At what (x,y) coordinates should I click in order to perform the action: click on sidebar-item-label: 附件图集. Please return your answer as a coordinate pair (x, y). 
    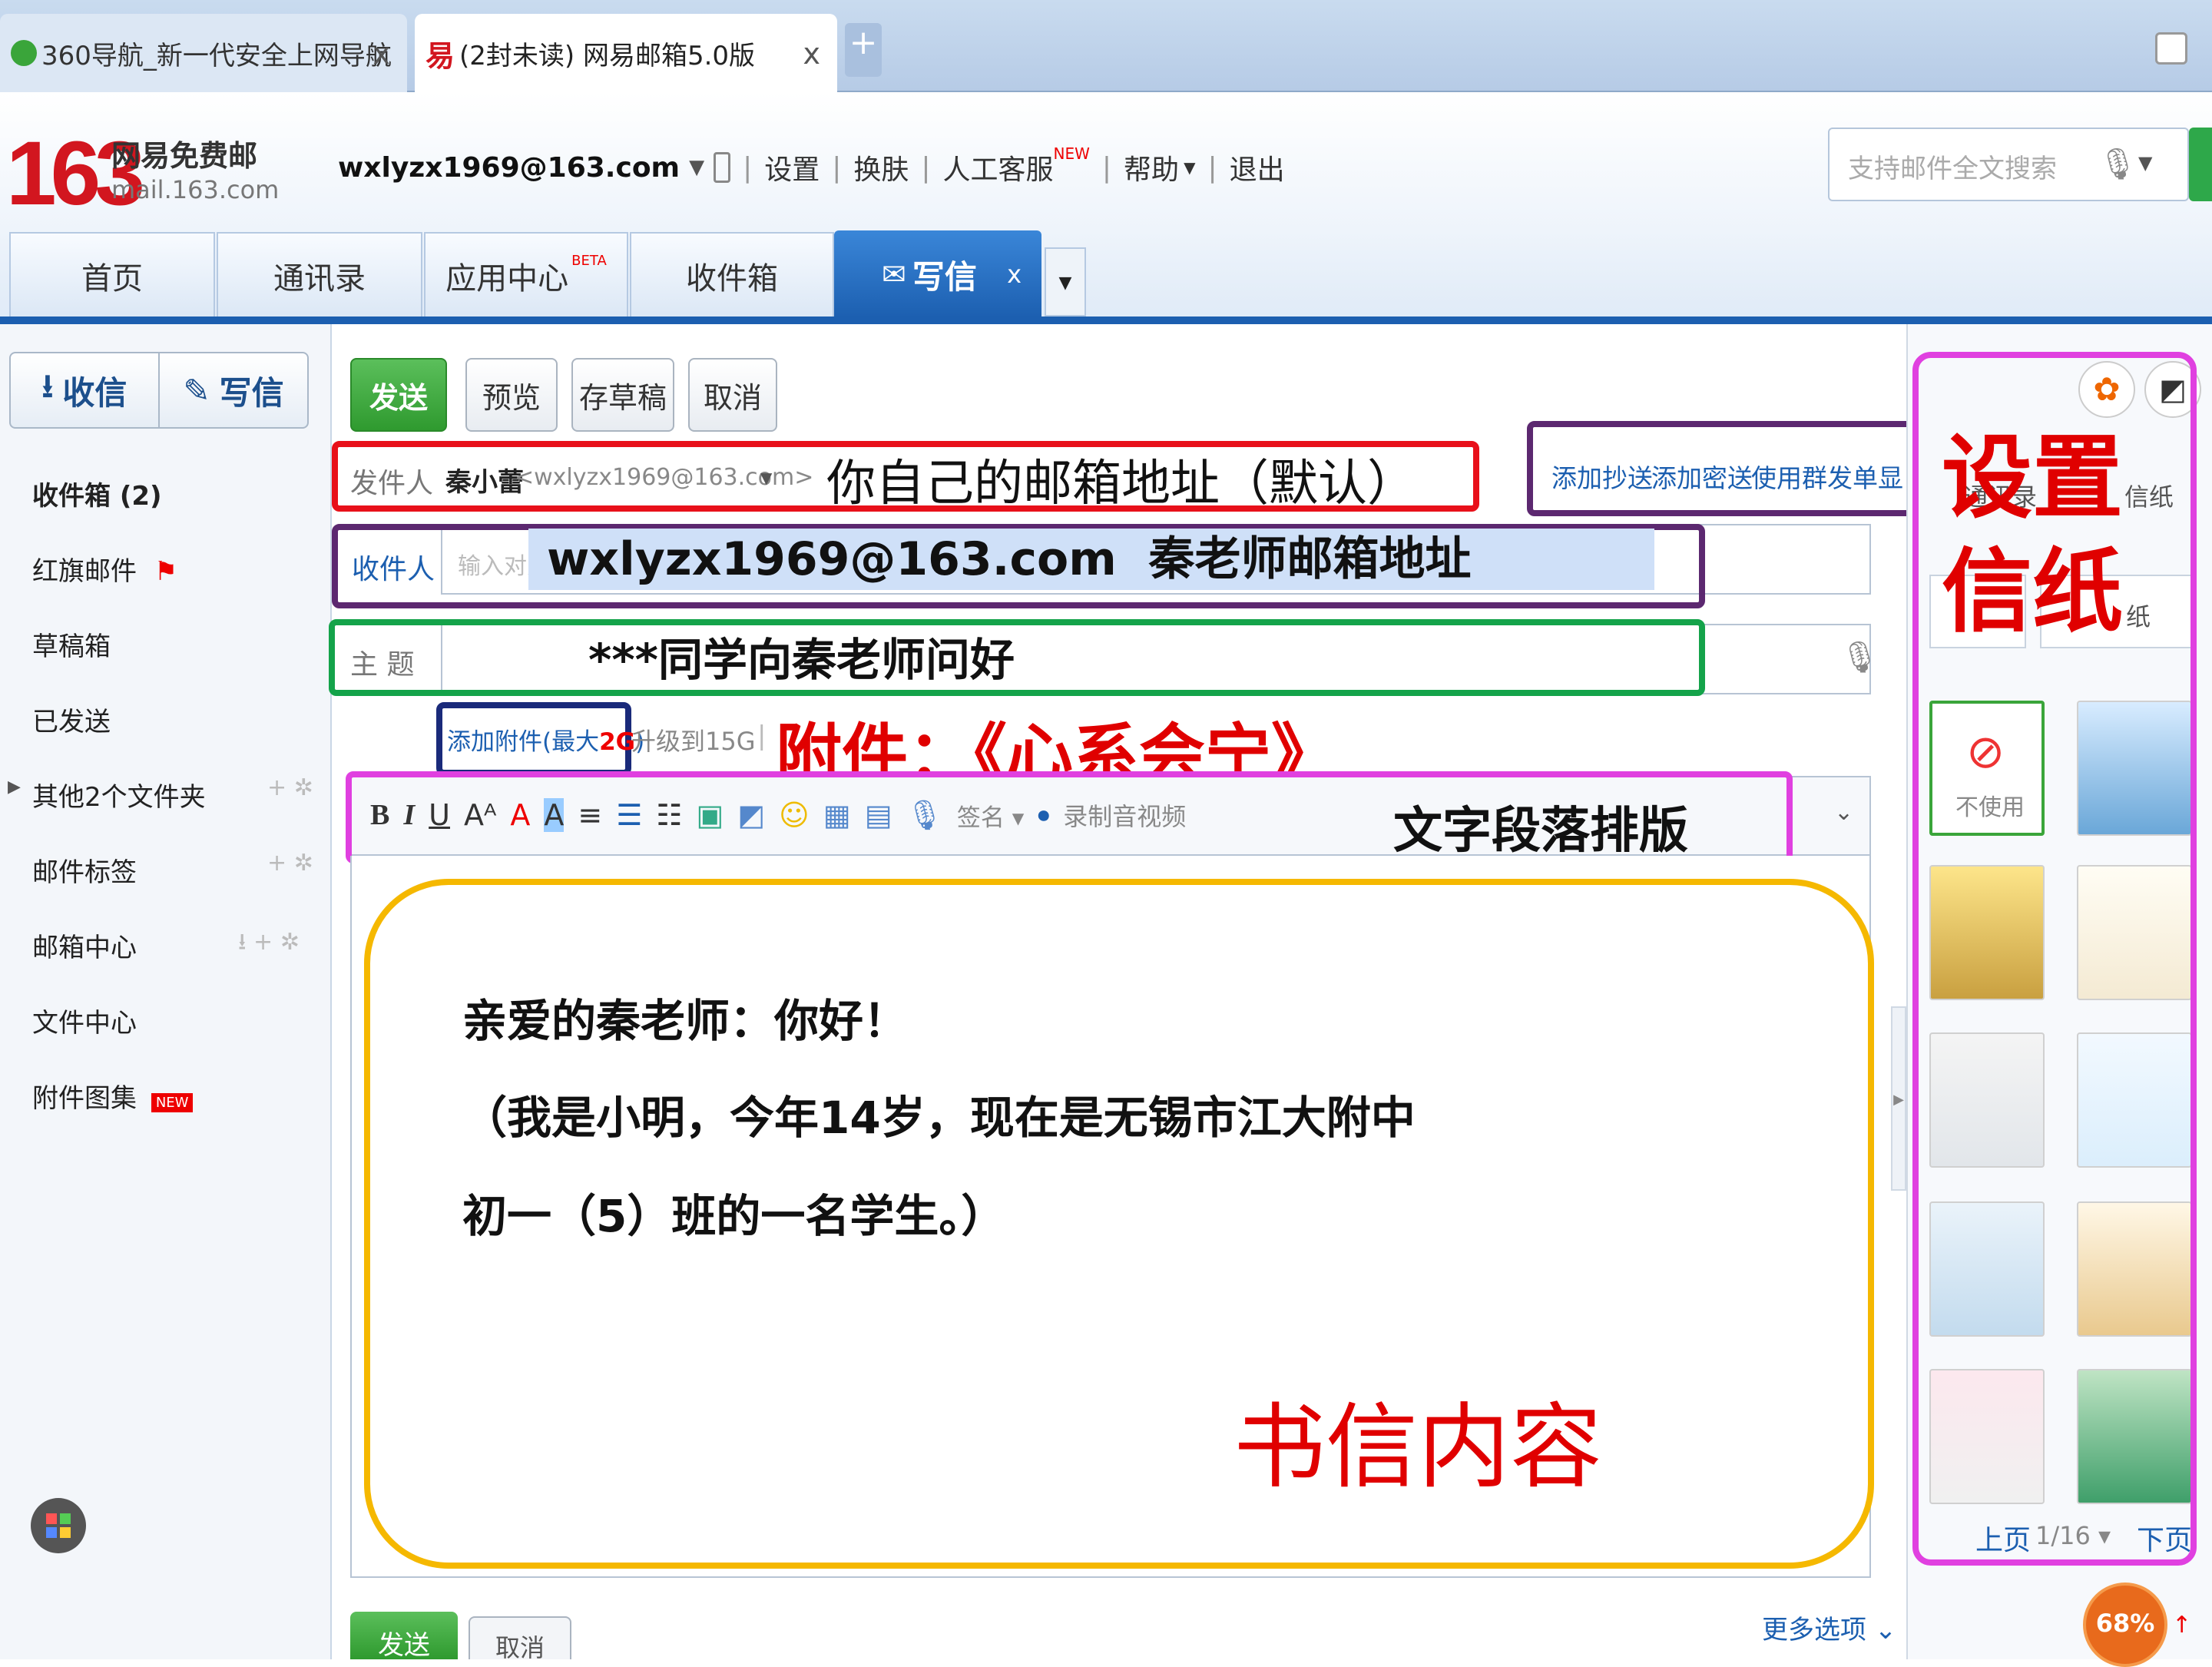
    Looking at the image, I should click on (84, 1098).